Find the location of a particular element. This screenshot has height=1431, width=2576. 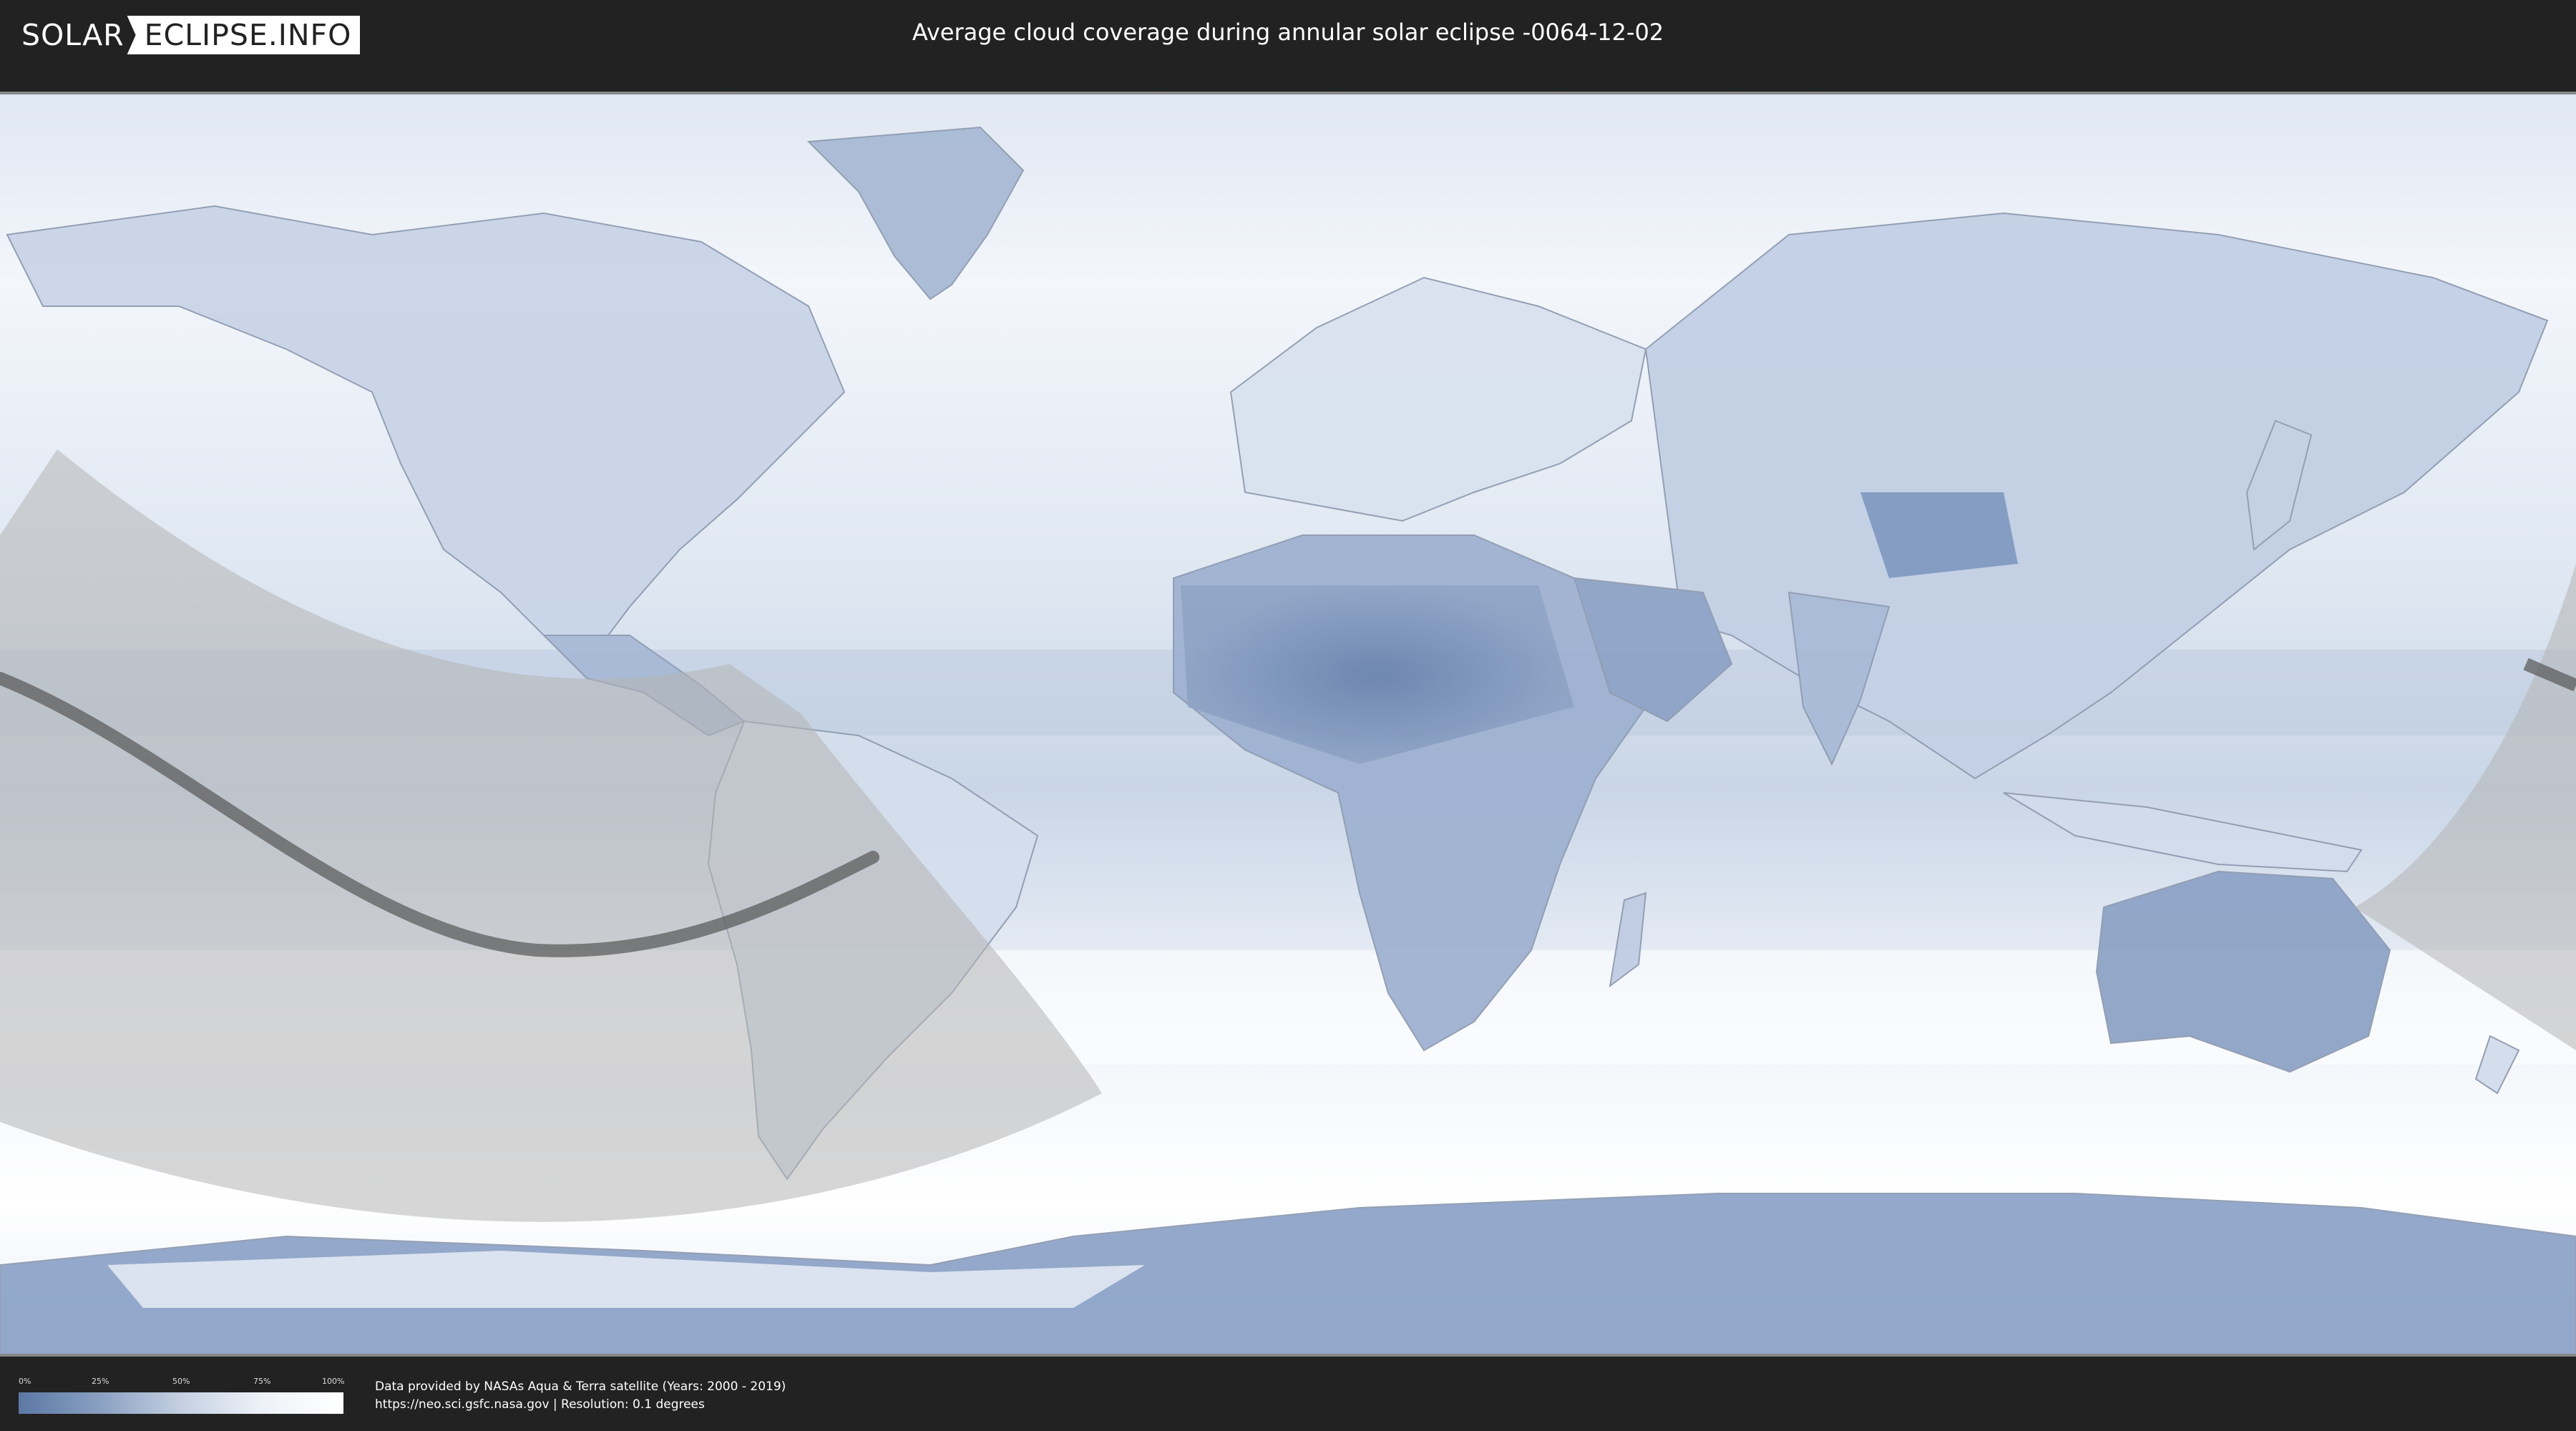

legend-tick-75: 75% is located at coordinates (262, 1382).